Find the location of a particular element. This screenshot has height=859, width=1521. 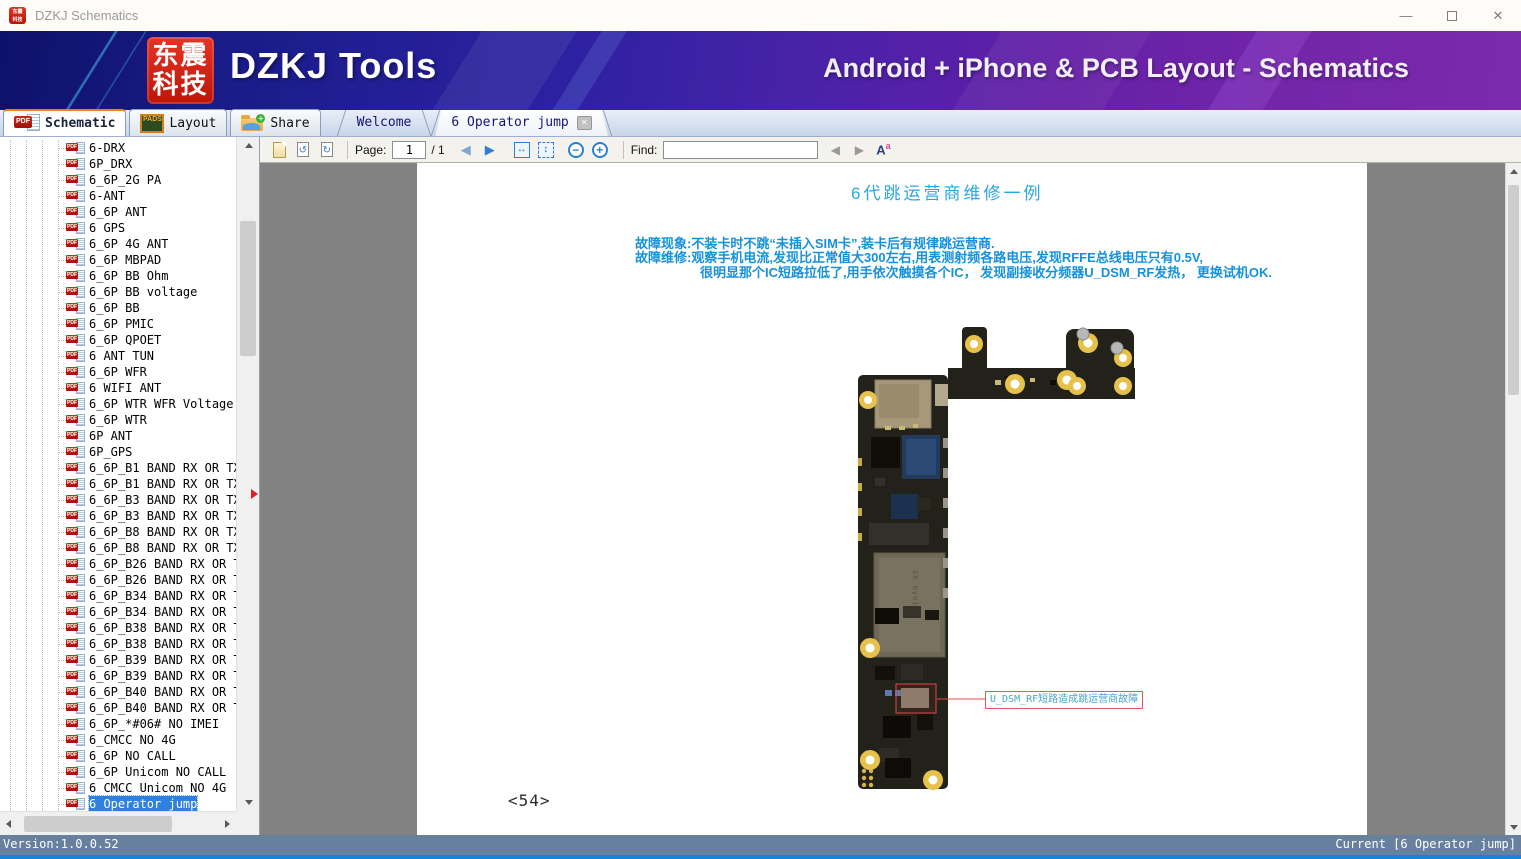

viewer-vertical-scrollbar is located at coordinates (1513, 499).